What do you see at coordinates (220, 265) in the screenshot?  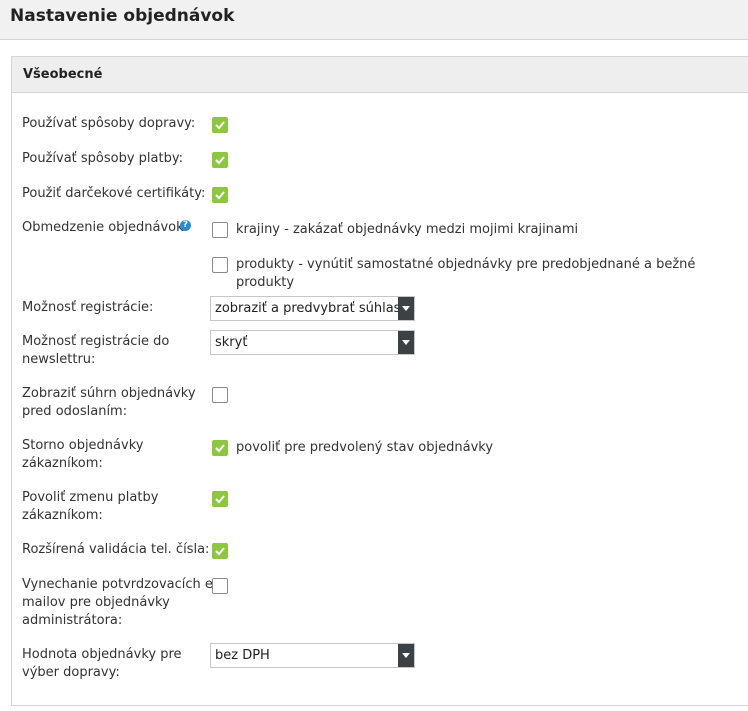 I see `restriction-products-checkbox` at bounding box center [220, 265].